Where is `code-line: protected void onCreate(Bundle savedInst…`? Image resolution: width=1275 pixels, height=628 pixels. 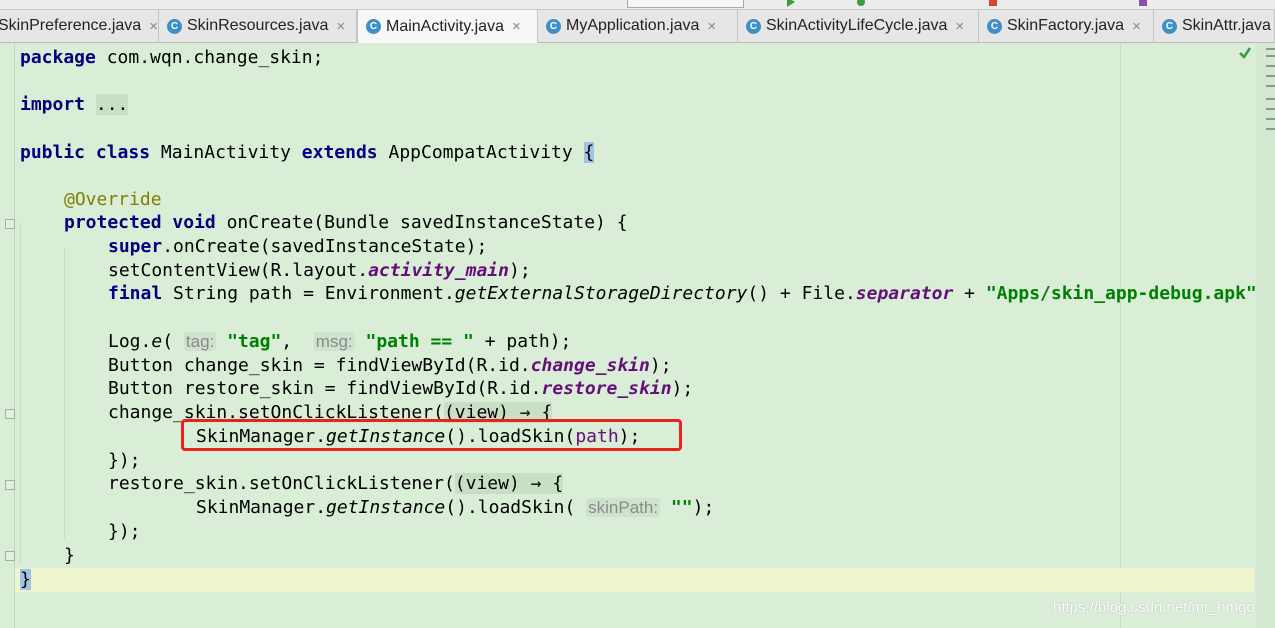
code-line: protected void onCreate(Bundle savedInst… is located at coordinates (346, 223).